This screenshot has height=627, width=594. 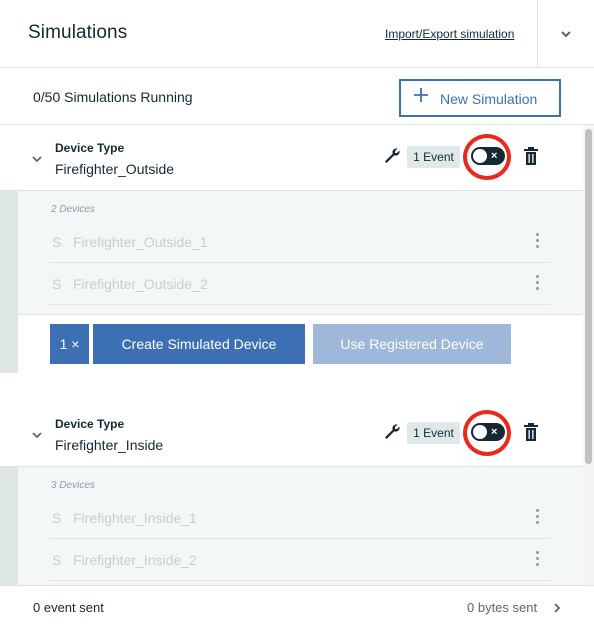 What do you see at coordinates (291, 387) in the screenshot?
I see `card-separator` at bounding box center [291, 387].